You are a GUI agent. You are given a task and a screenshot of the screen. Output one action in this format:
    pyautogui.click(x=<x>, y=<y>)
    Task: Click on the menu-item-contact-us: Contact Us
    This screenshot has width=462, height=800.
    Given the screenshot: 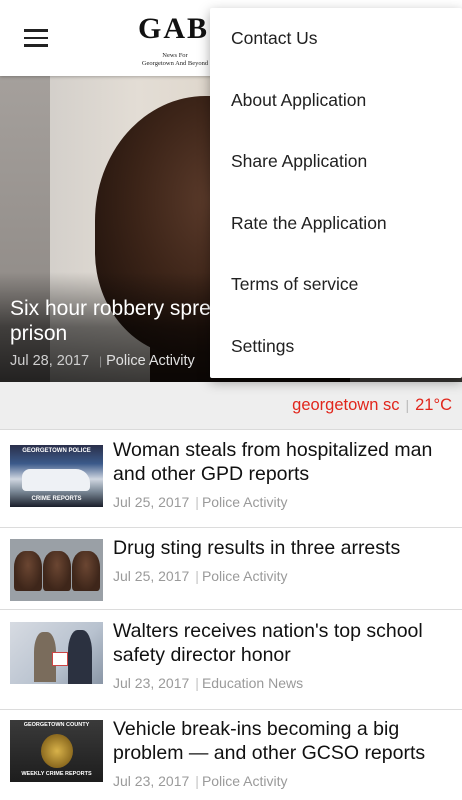 What is the action you would take?
    pyautogui.click(x=336, y=39)
    